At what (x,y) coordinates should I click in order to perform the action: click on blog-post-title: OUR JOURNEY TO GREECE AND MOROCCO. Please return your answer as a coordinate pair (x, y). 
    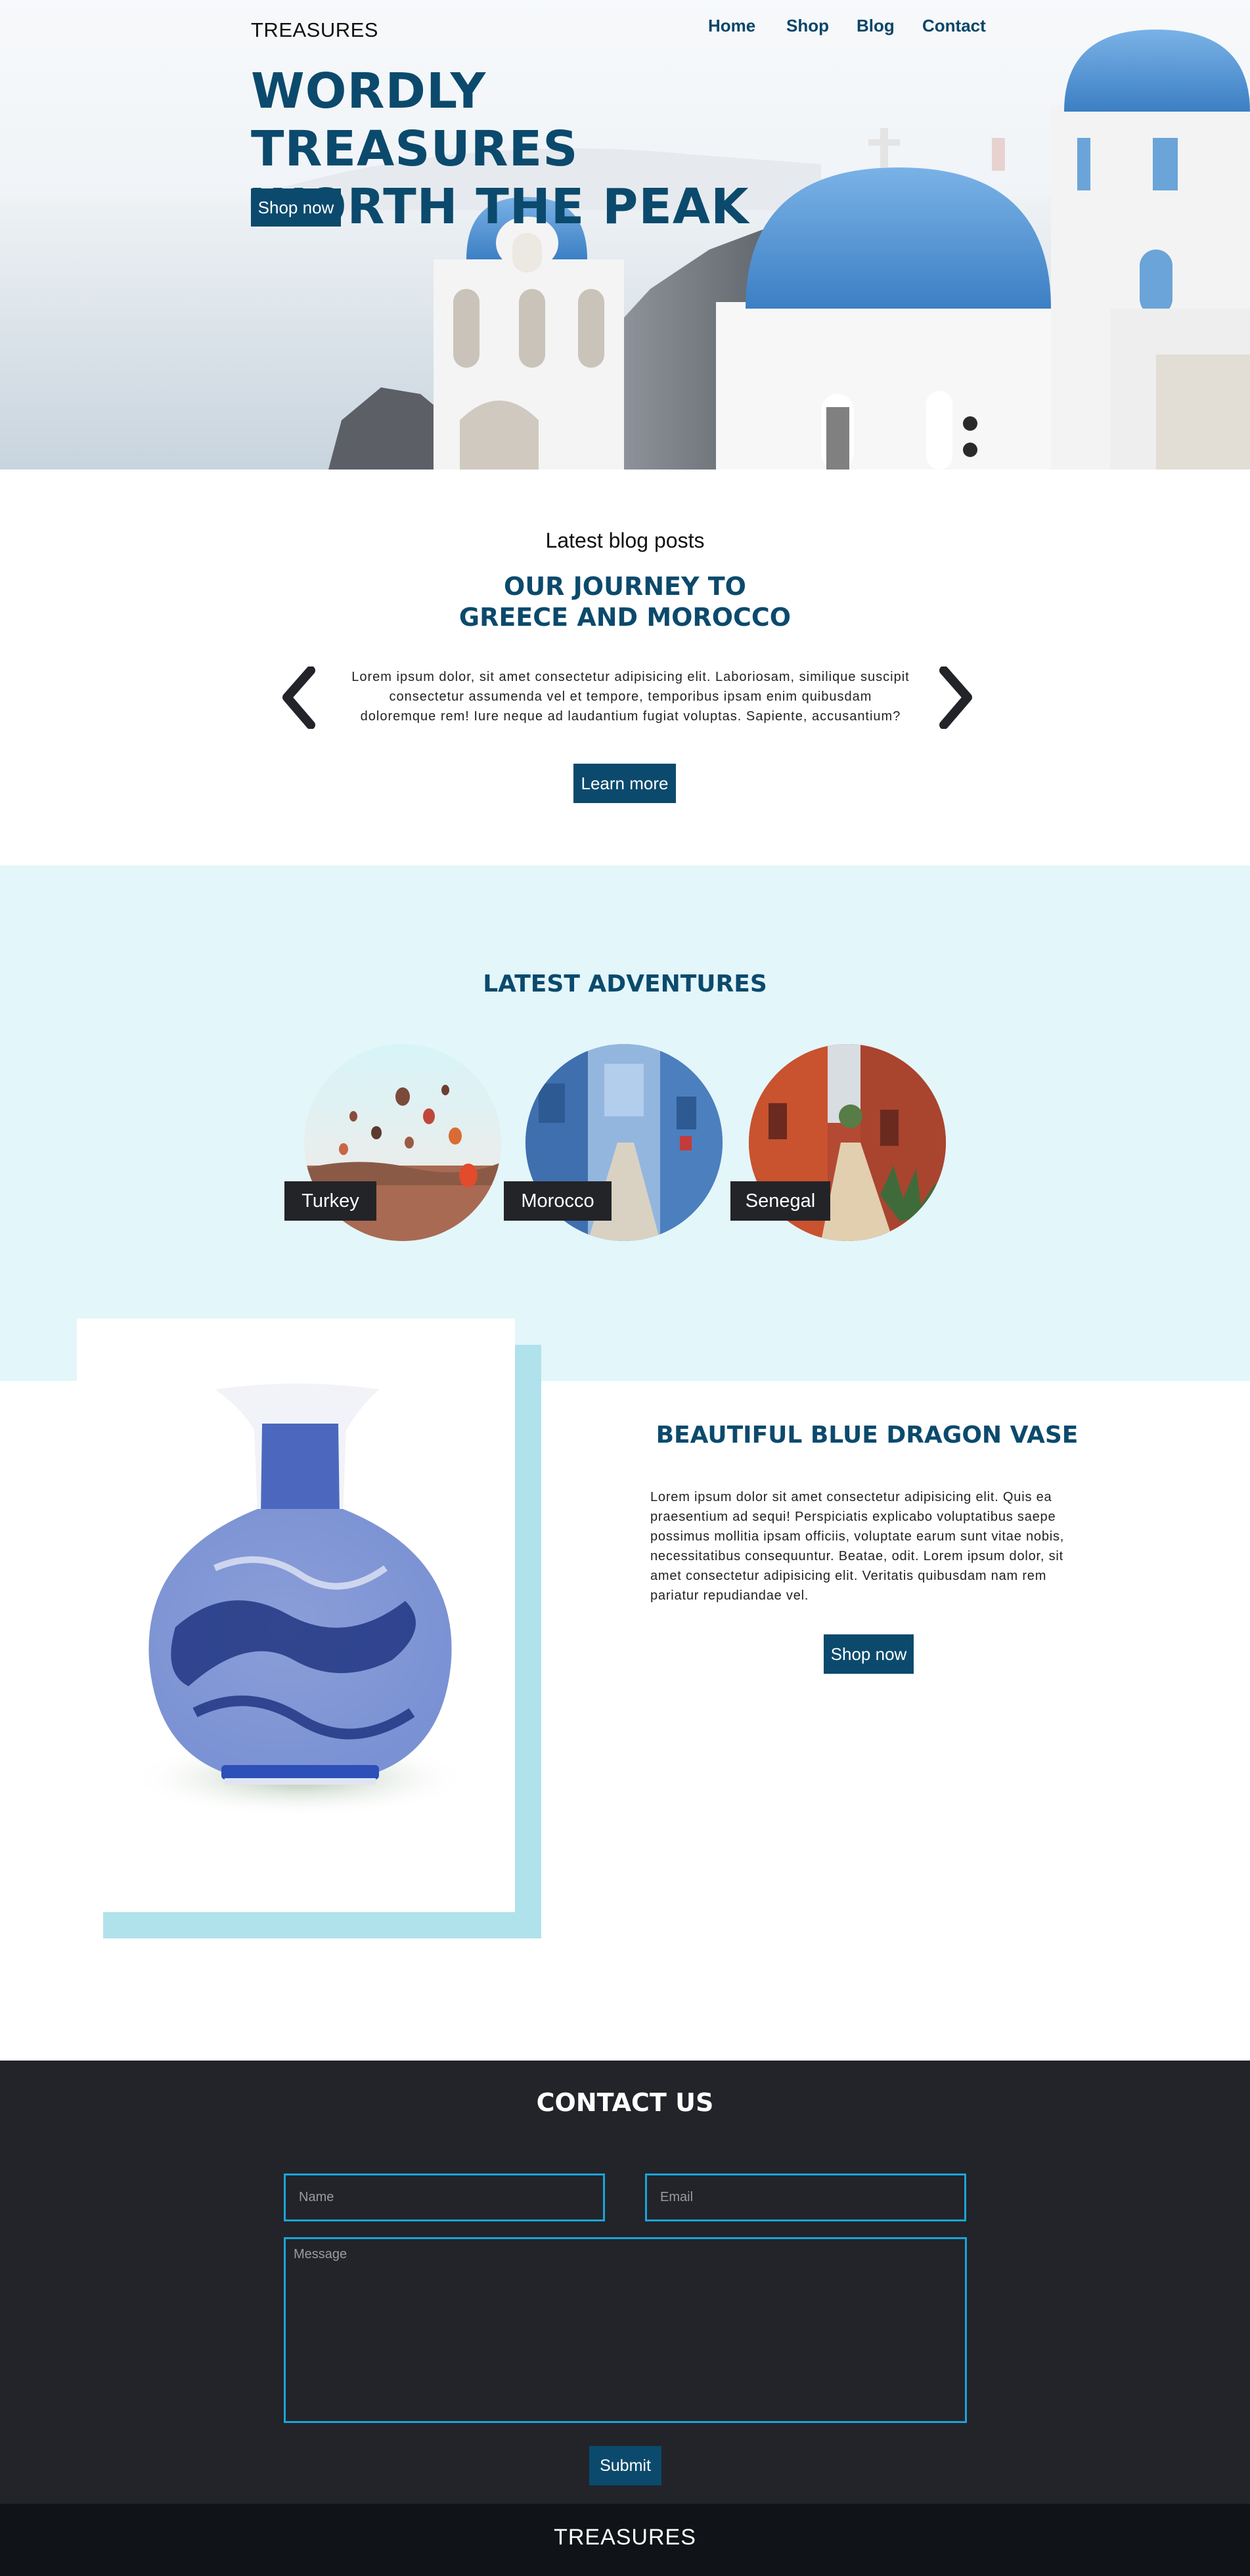
    Looking at the image, I should click on (625, 602).